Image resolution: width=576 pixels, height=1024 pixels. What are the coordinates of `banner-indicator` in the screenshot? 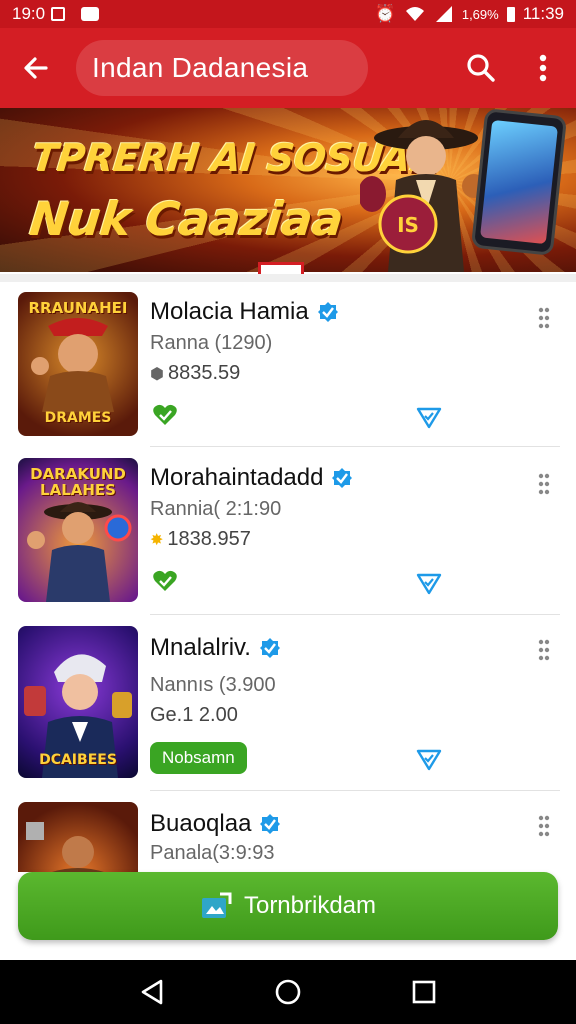 It's located at (281, 268).